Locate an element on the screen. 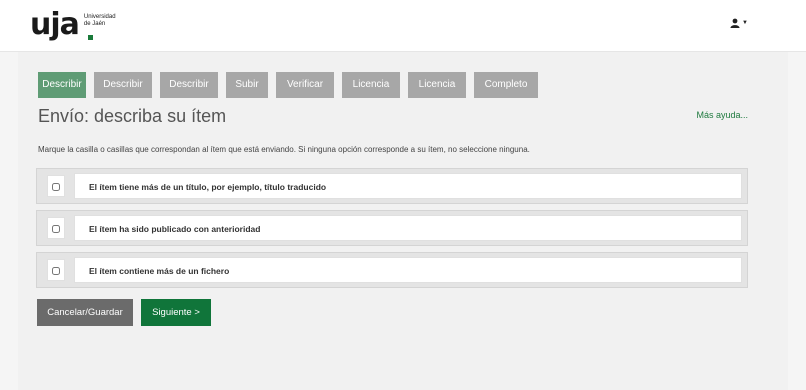 The height and width of the screenshot is (390, 806). step-licencia-2: Licencia is located at coordinates (437, 85).